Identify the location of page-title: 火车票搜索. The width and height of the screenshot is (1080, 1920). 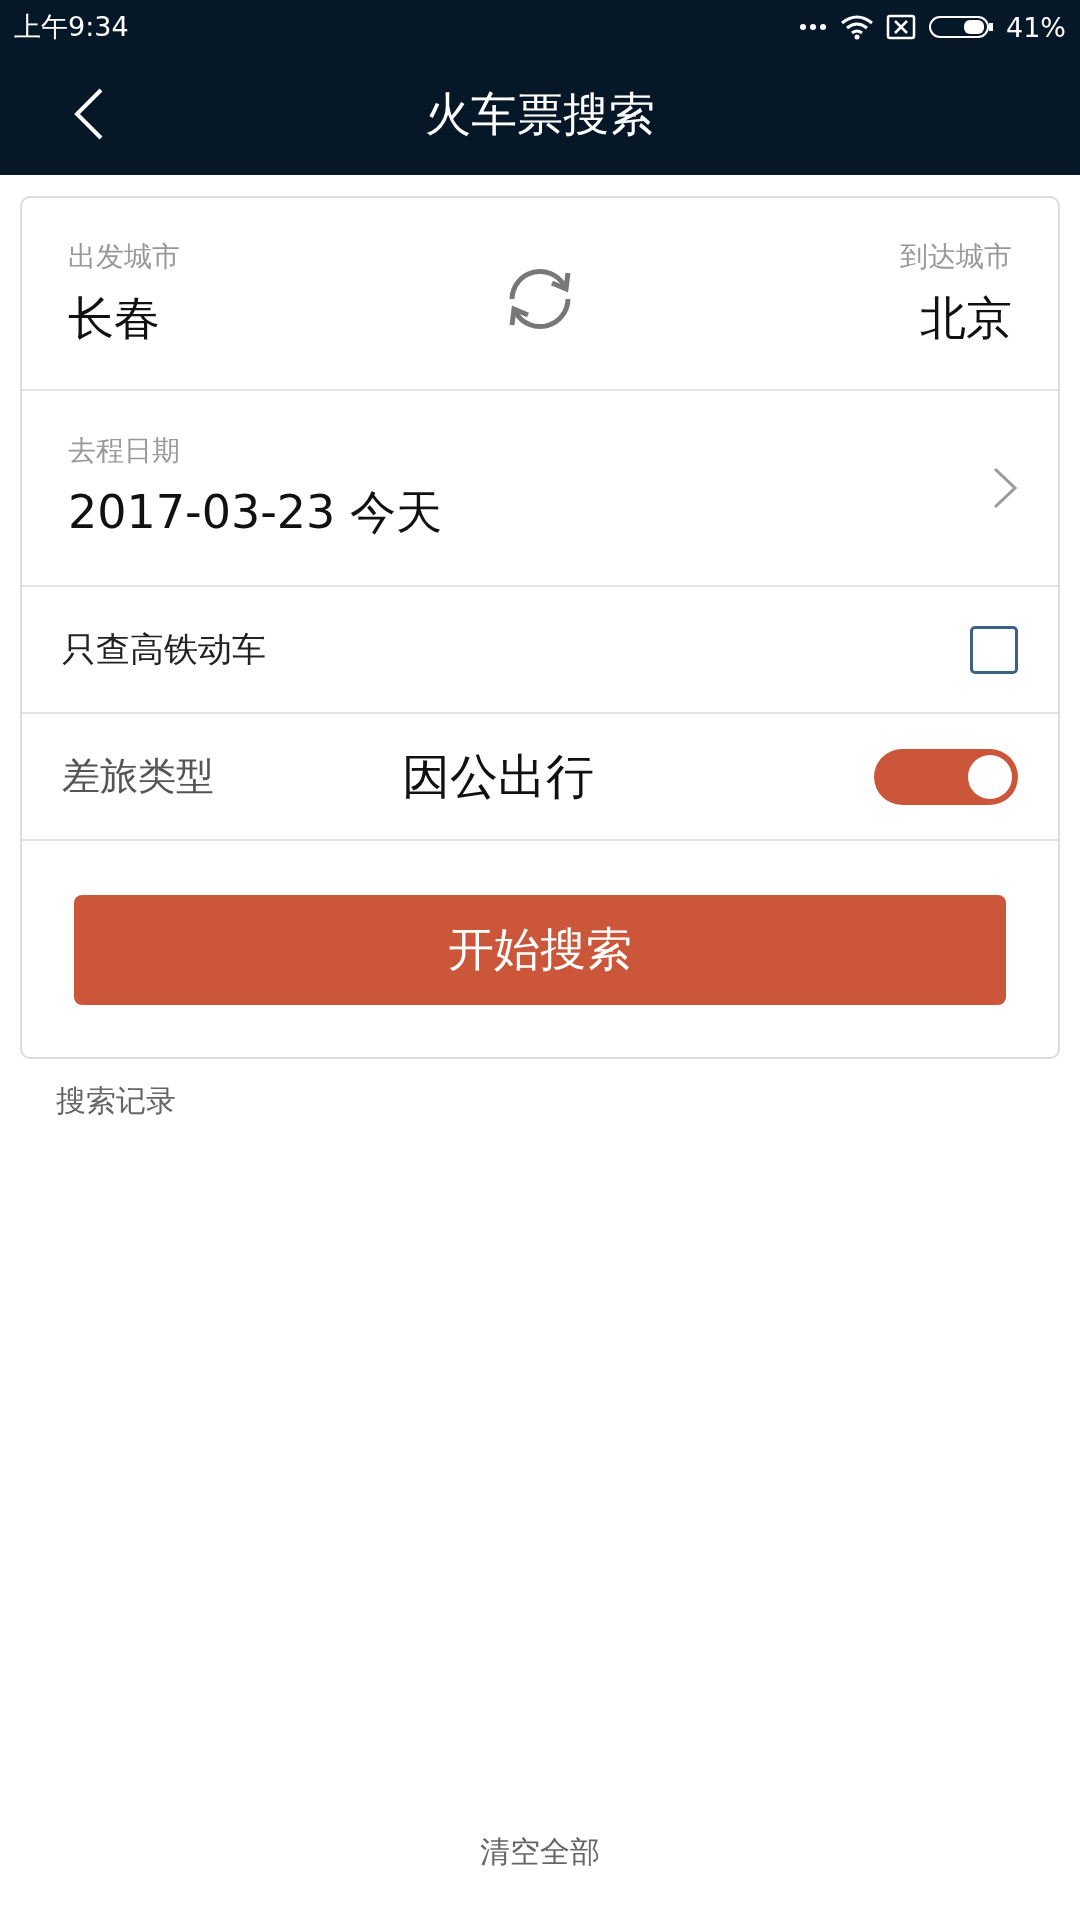
(540, 114).